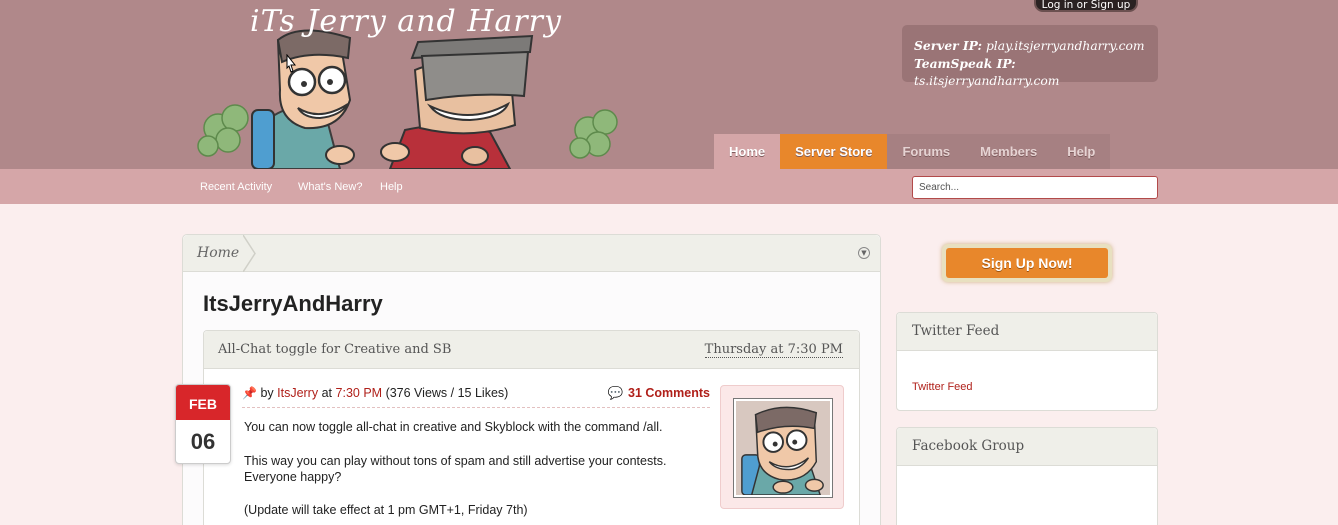  Describe the element at coordinates (334, 349) in the screenshot. I see `post-title: All-Chat toggle for Creative and SB` at that location.